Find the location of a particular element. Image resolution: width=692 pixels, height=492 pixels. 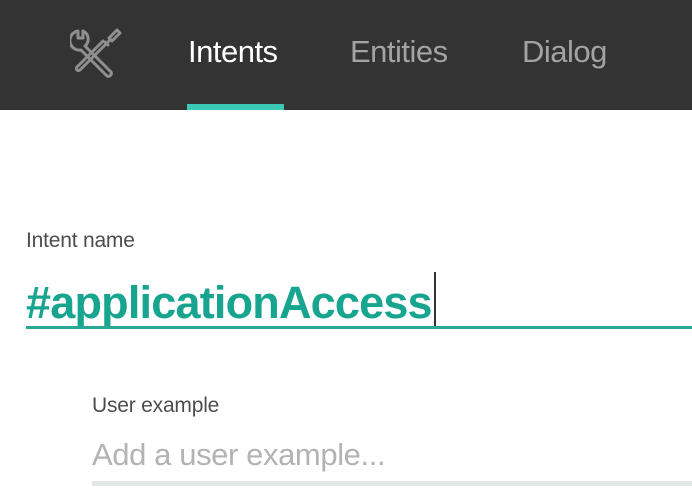

user-example-input is located at coordinates (392, 455).